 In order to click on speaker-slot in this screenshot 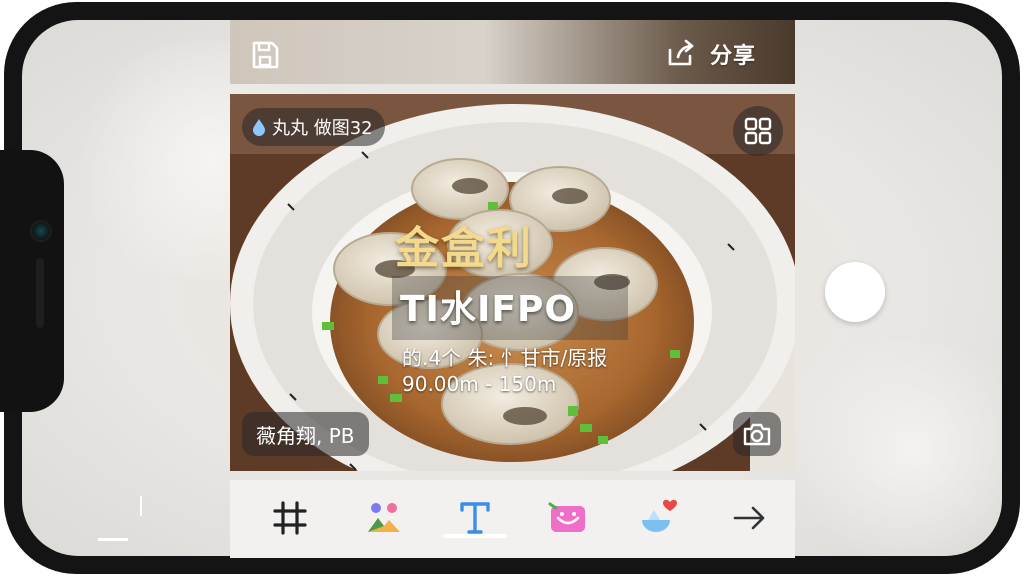, I will do `click(40, 293)`.